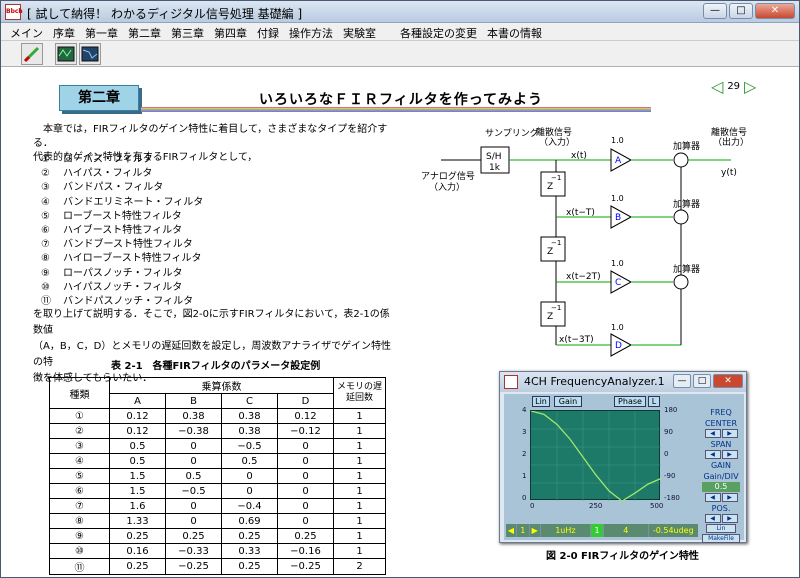 The height and width of the screenshot is (578, 800). Describe the element at coordinates (541, 401) in the screenshot. I see `lin-button: Lin` at that location.